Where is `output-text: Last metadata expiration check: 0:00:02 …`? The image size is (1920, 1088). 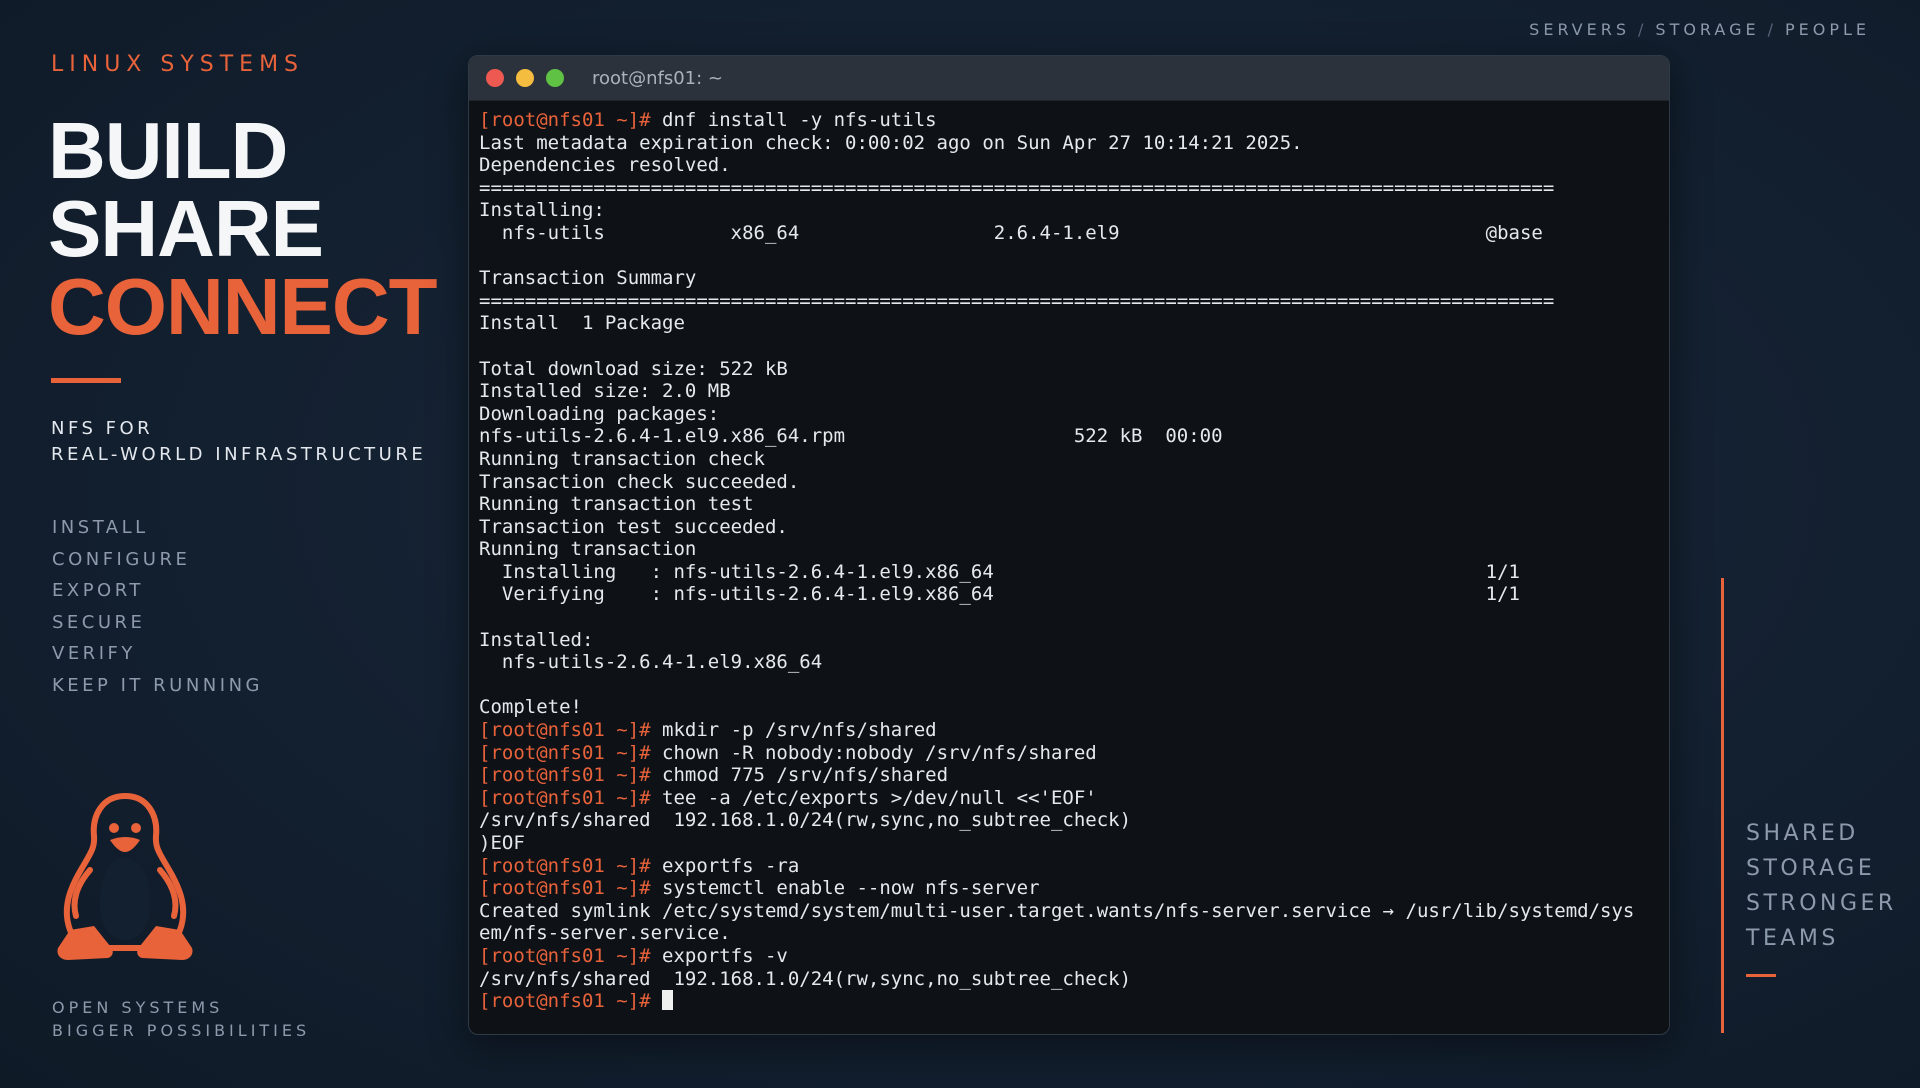 output-text: Last metadata expiration check: 0:00:02 … is located at coordinates (891, 142).